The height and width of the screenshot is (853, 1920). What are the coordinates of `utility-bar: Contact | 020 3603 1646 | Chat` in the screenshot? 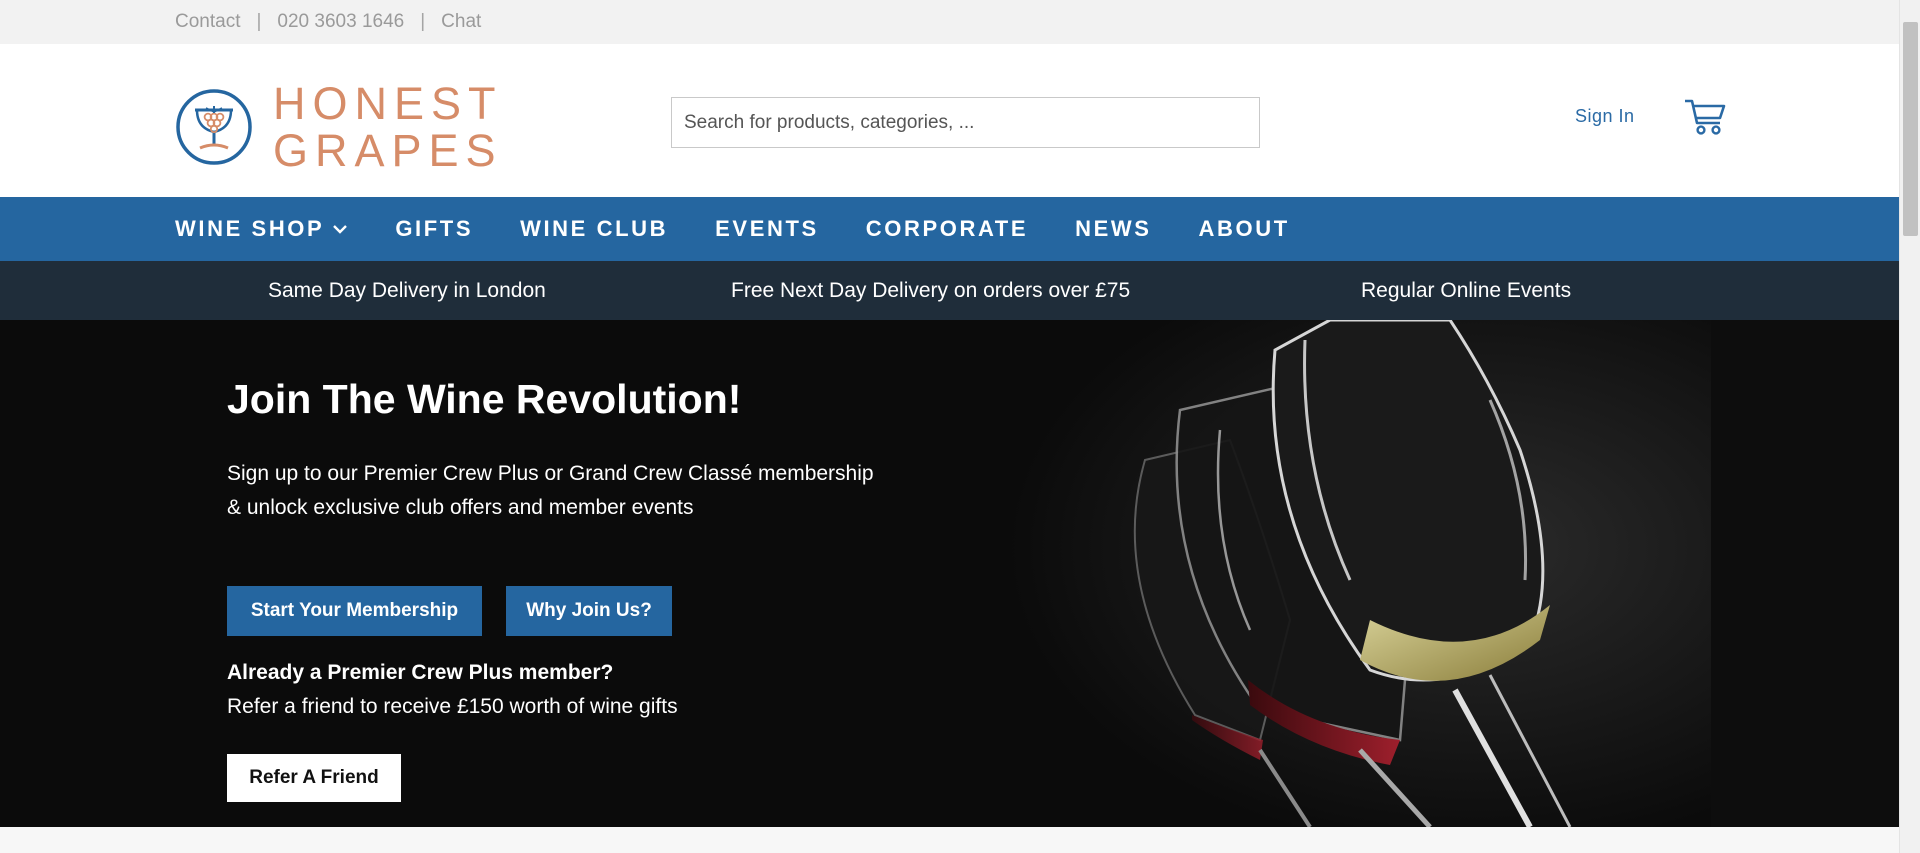 It's located at (949, 22).